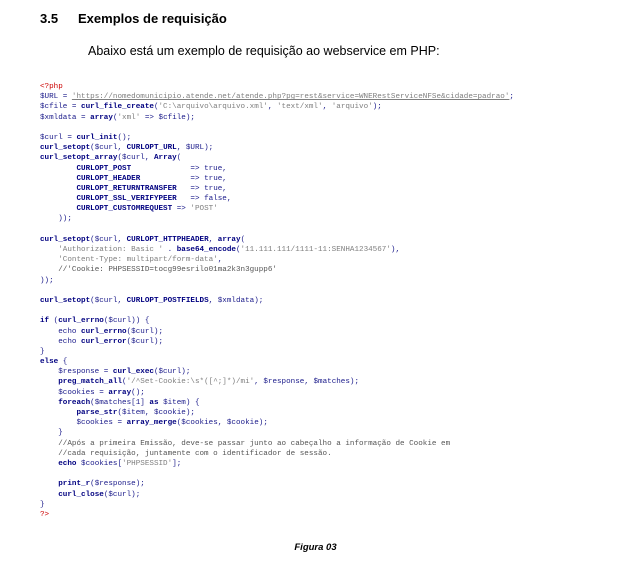 This screenshot has height=567, width=631. What do you see at coordinates (102, 341) in the screenshot?
I see `code-line: echo curl_error($curl);` at bounding box center [102, 341].